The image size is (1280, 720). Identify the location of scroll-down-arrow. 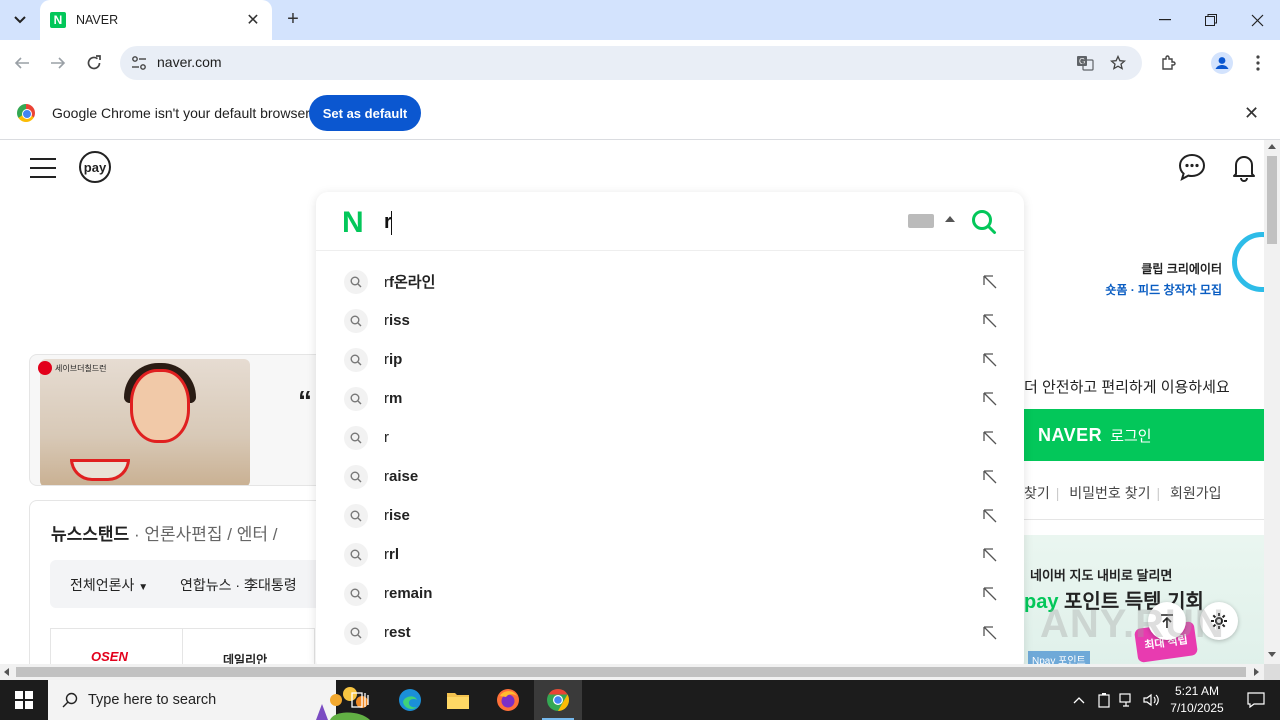
(1272, 654).